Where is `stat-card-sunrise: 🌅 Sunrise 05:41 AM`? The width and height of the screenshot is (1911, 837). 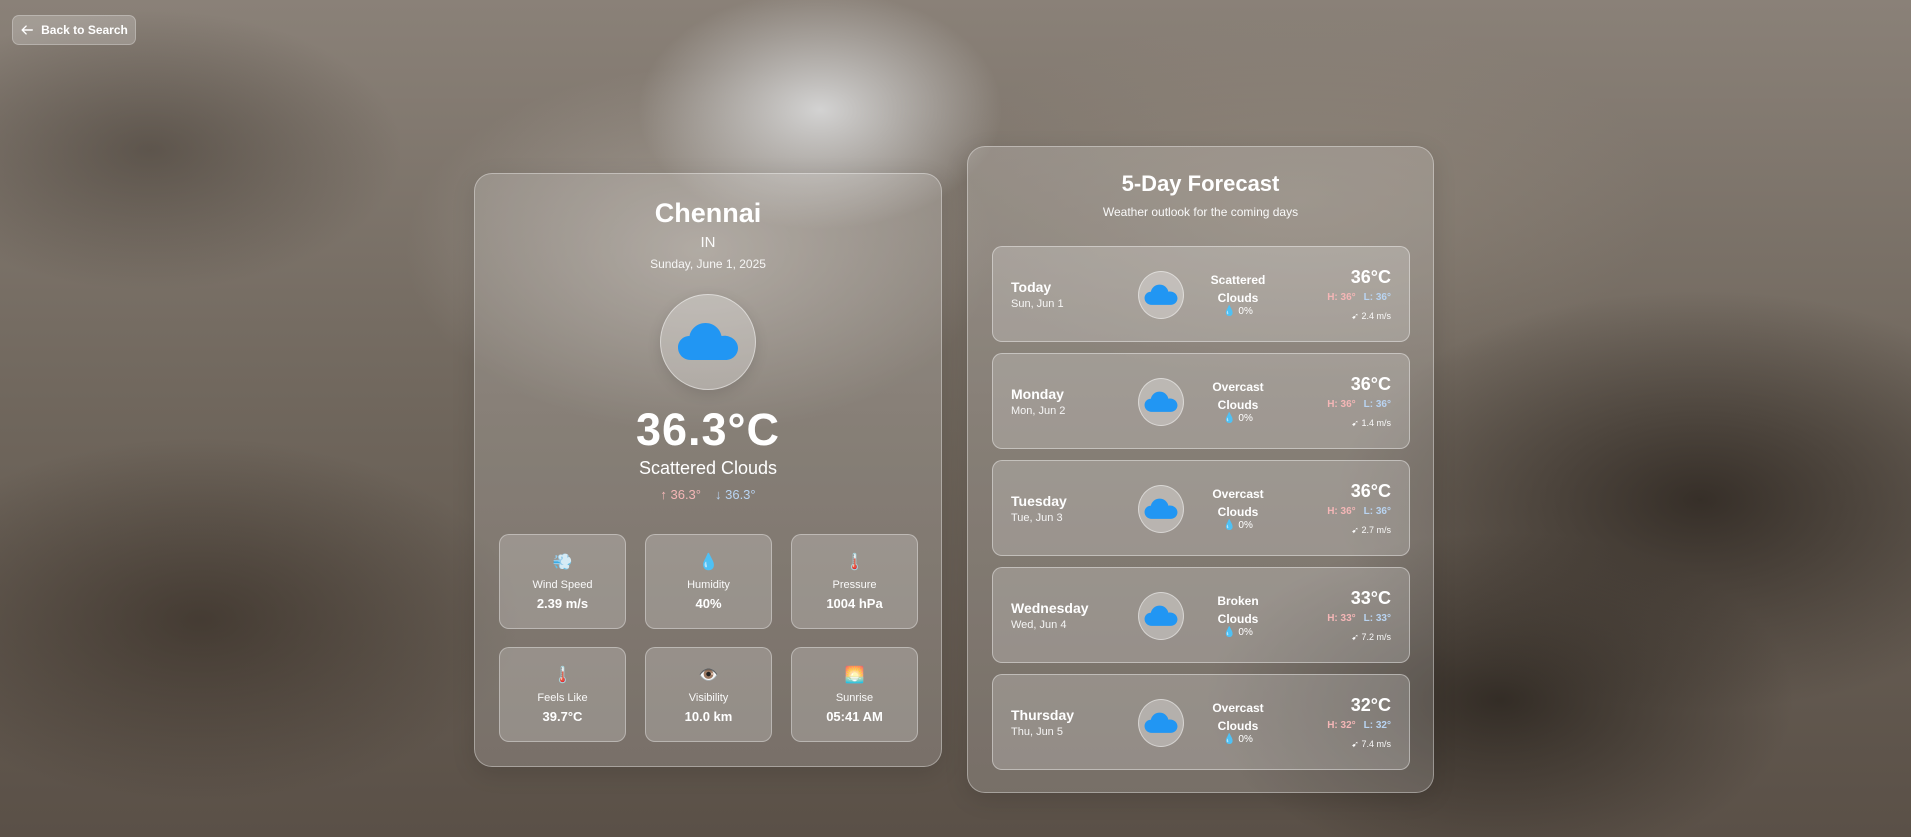 stat-card-sunrise: 🌅 Sunrise 05:41 AM is located at coordinates (854, 694).